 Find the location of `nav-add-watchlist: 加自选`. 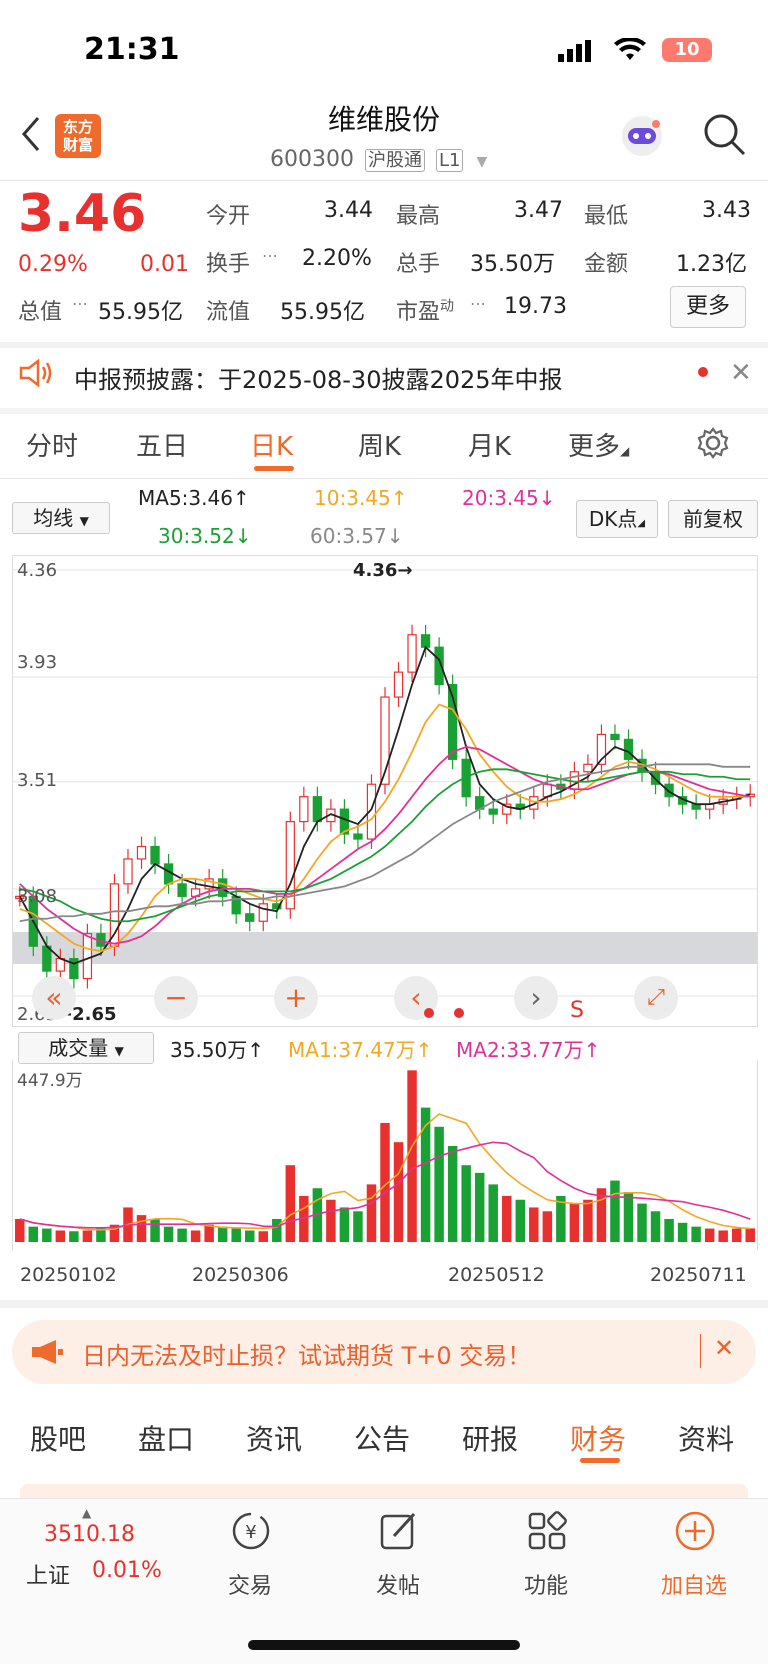

nav-add-watchlist: 加自选 is located at coordinates (694, 1584).